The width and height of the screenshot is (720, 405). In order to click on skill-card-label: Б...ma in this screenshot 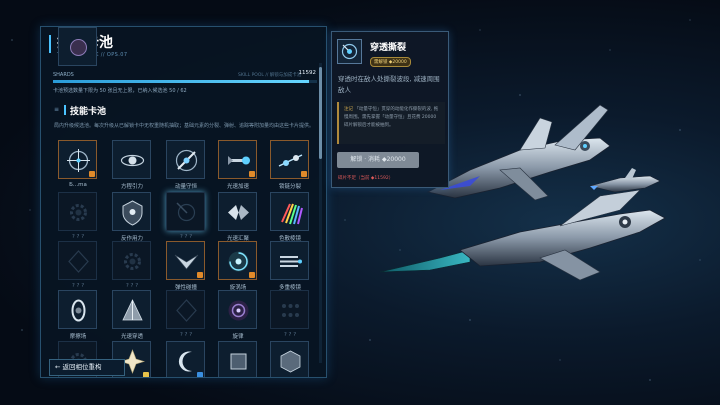, I will do `click(78, 185)`.